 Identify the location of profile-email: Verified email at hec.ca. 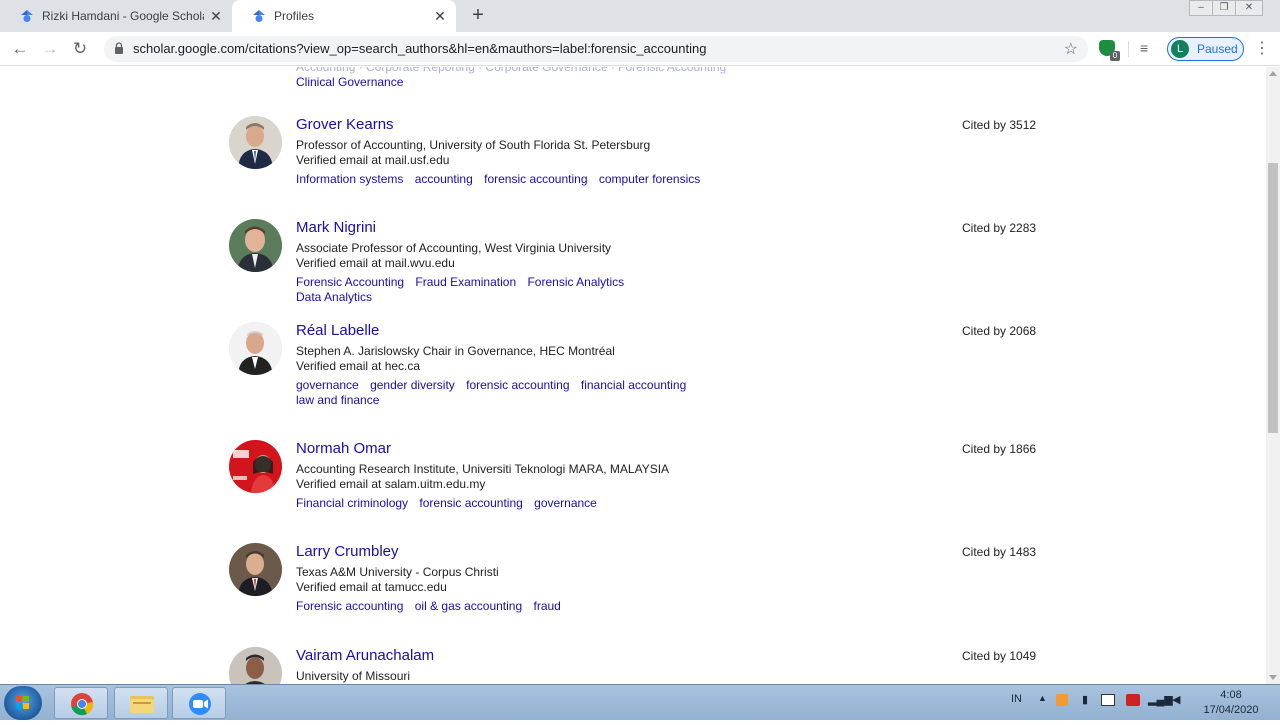
(358, 366).